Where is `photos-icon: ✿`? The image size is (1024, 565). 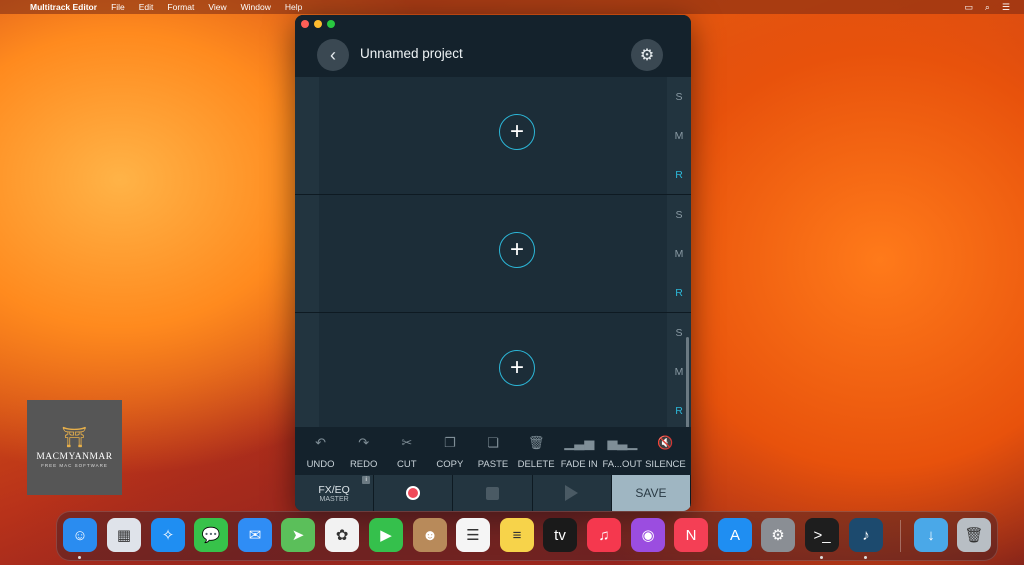 photos-icon: ✿ is located at coordinates (342, 535).